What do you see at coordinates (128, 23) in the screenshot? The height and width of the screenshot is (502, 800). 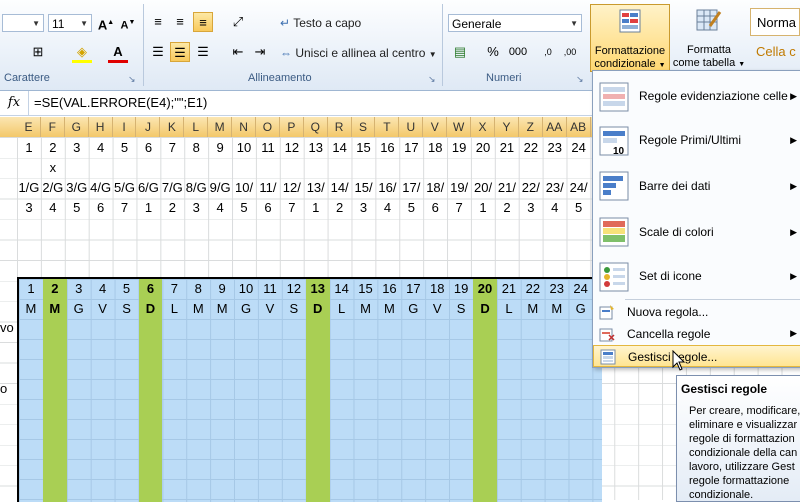 I see `shrink-font-button: A▼` at bounding box center [128, 23].